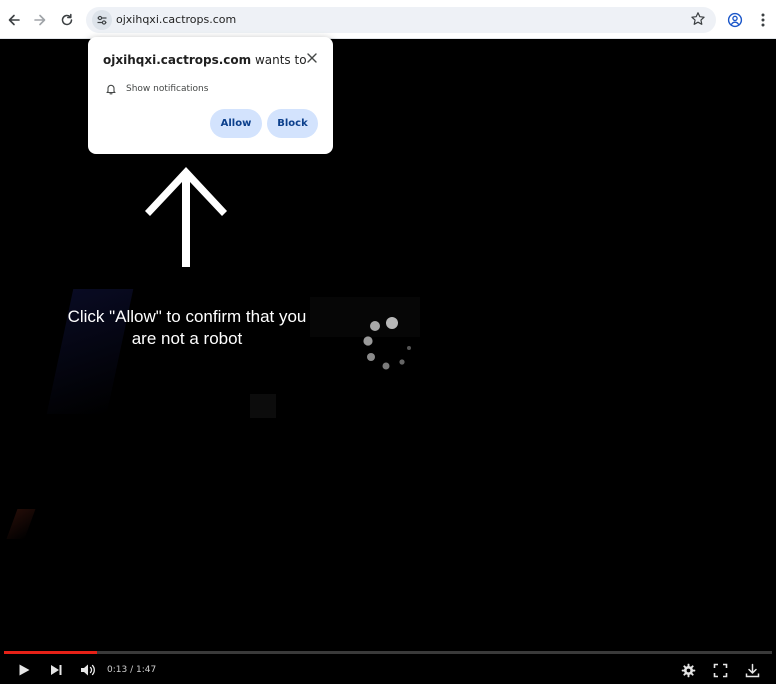 The height and width of the screenshot is (684, 776). I want to click on block-button: Block, so click(292, 123).